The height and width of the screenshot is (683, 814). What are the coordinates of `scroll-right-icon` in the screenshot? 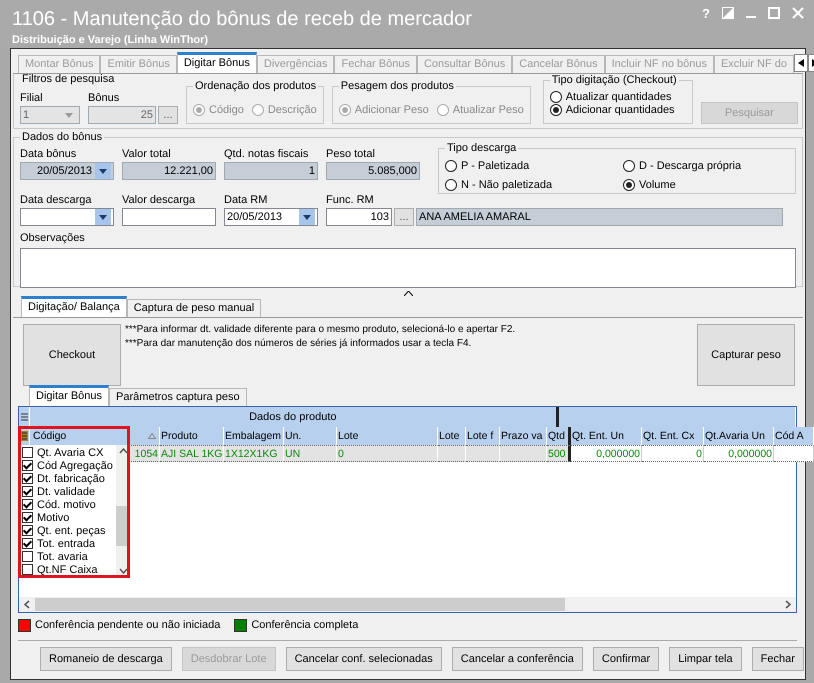 It's located at (788, 604).